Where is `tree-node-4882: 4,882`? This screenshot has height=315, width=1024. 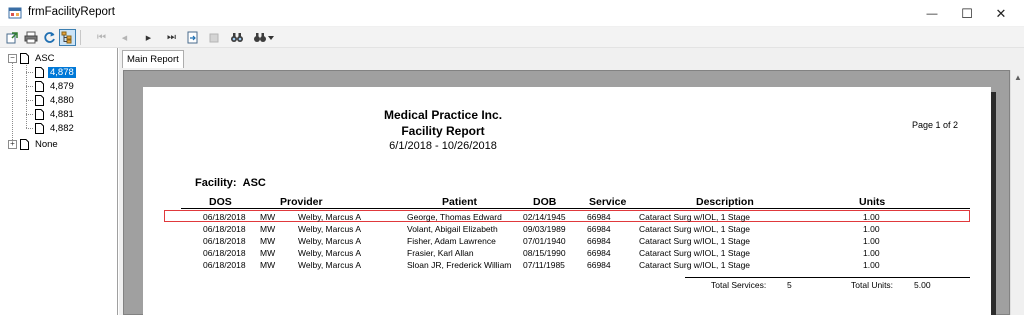
tree-node-4882: 4,882 is located at coordinates (55, 128).